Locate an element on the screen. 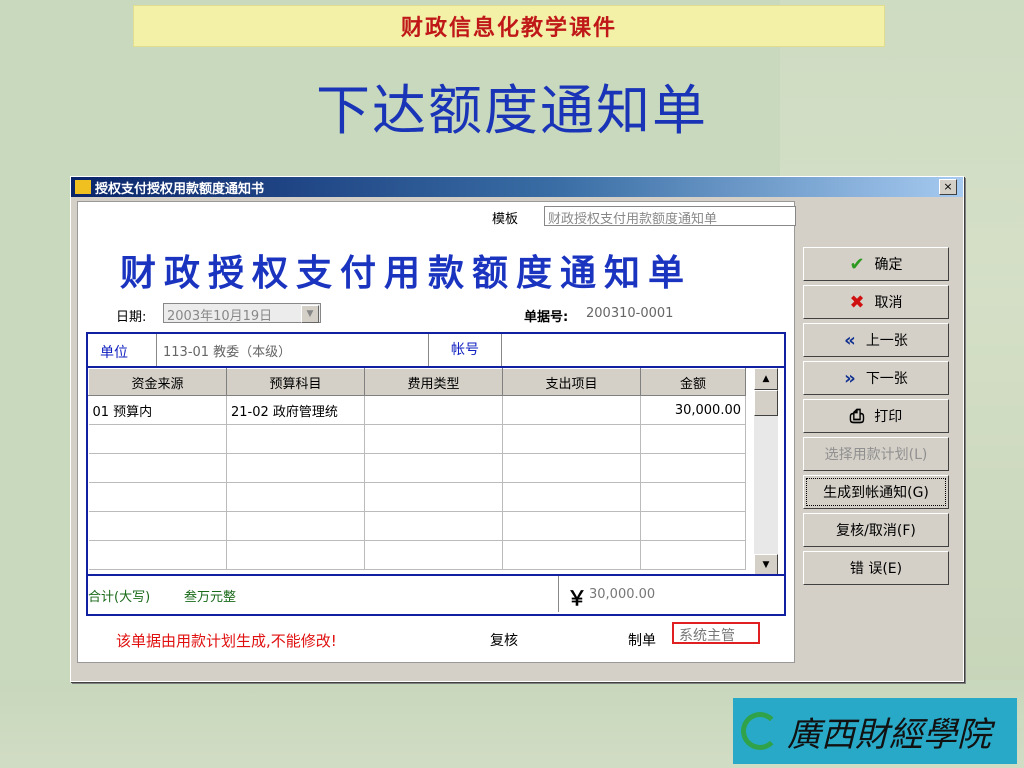  double-chevron-left-icon: « is located at coordinates (850, 340).